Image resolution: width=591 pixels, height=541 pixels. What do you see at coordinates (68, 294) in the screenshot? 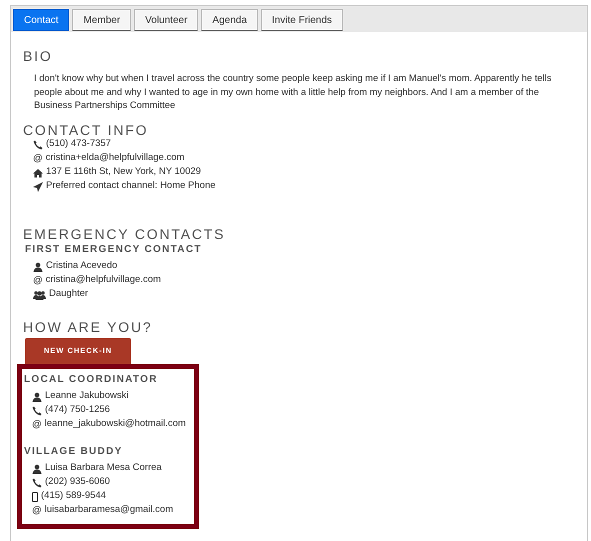
I see `contact-detail: Daughter` at bounding box center [68, 294].